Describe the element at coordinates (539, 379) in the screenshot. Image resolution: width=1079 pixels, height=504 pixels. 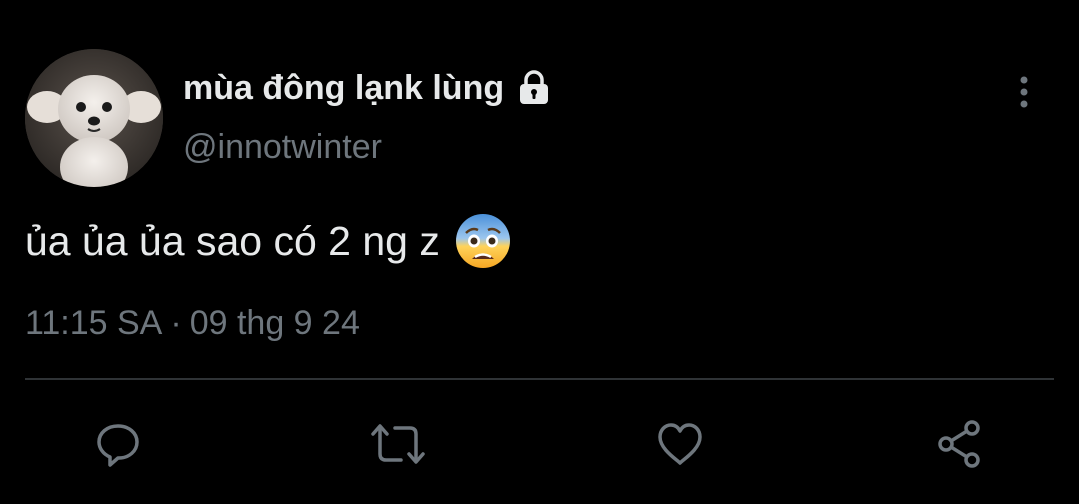
I see `divider` at that location.